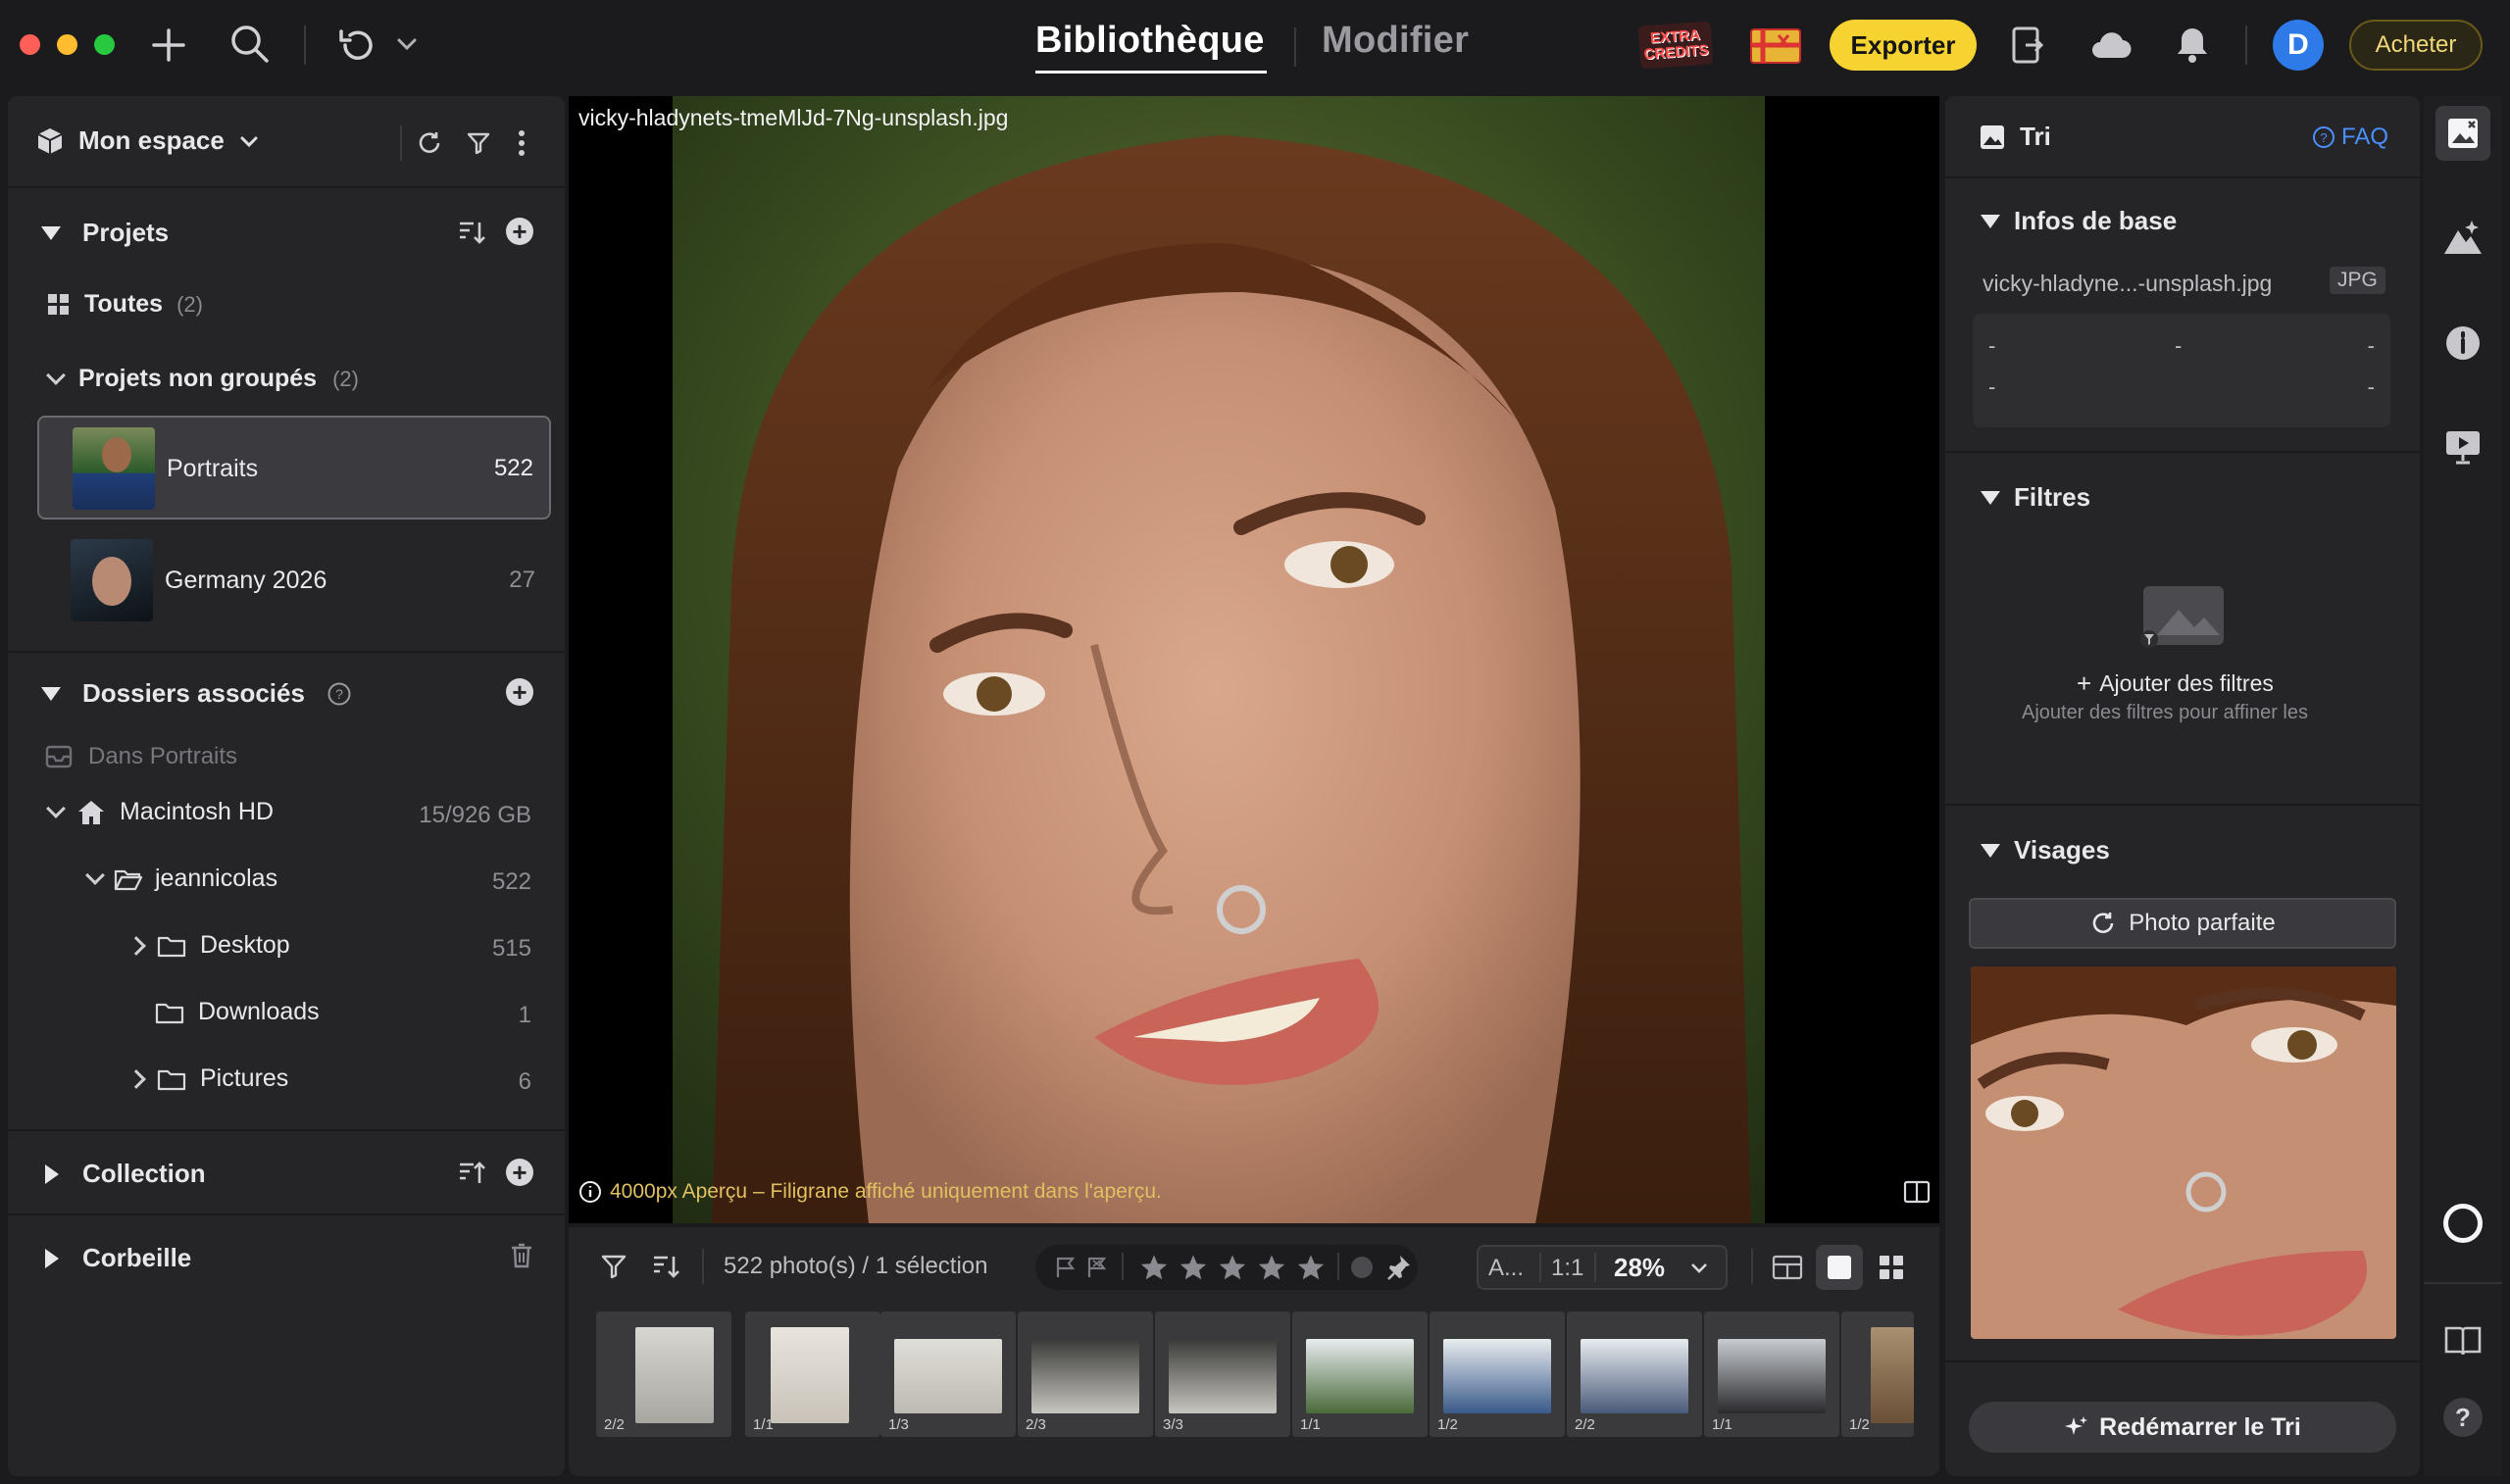  Describe the element at coordinates (250, 44) in the screenshot. I see `search-icon` at that location.